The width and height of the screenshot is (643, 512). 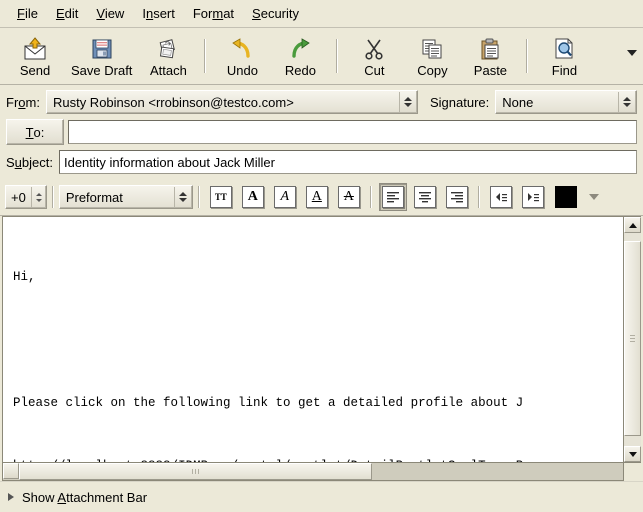 I want to click on subject-label: Subject:, so click(x=32, y=162).